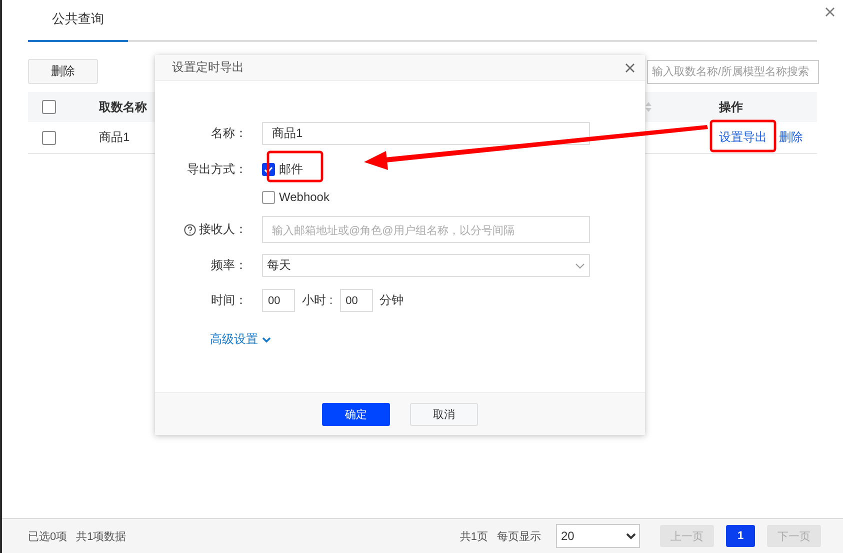 The width and height of the screenshot is (843, 553). I want to click on field-label: 接收人：, so click(223, 229).